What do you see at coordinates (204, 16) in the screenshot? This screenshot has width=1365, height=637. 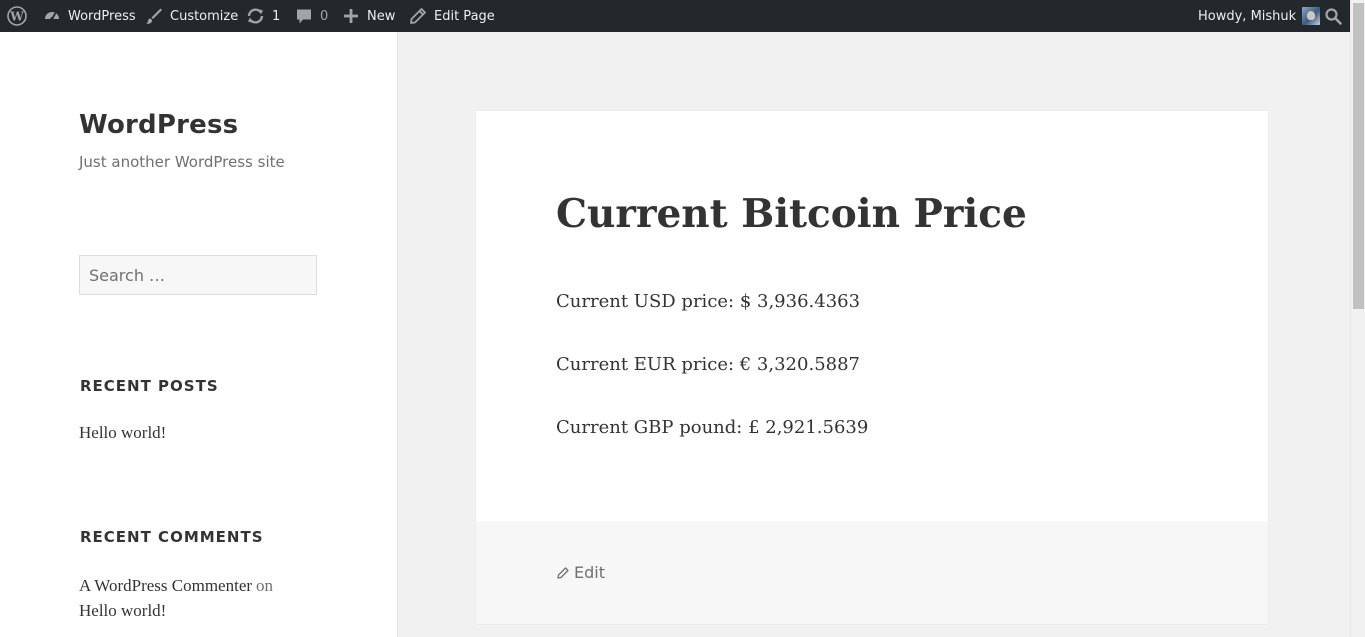 I see `customize-label: Customize` at bounding box center [204, 16].